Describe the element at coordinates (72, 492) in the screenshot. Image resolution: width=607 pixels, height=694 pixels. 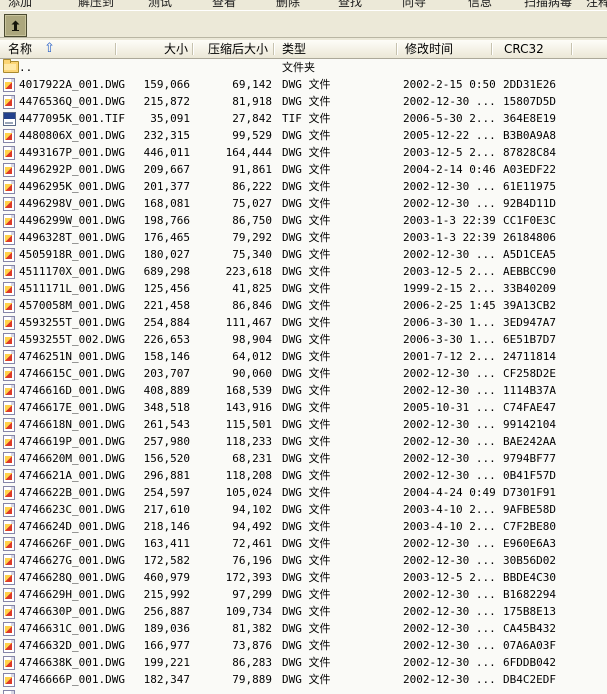
I see `file-name-cell: 4746622B_001.DWG` at that location.